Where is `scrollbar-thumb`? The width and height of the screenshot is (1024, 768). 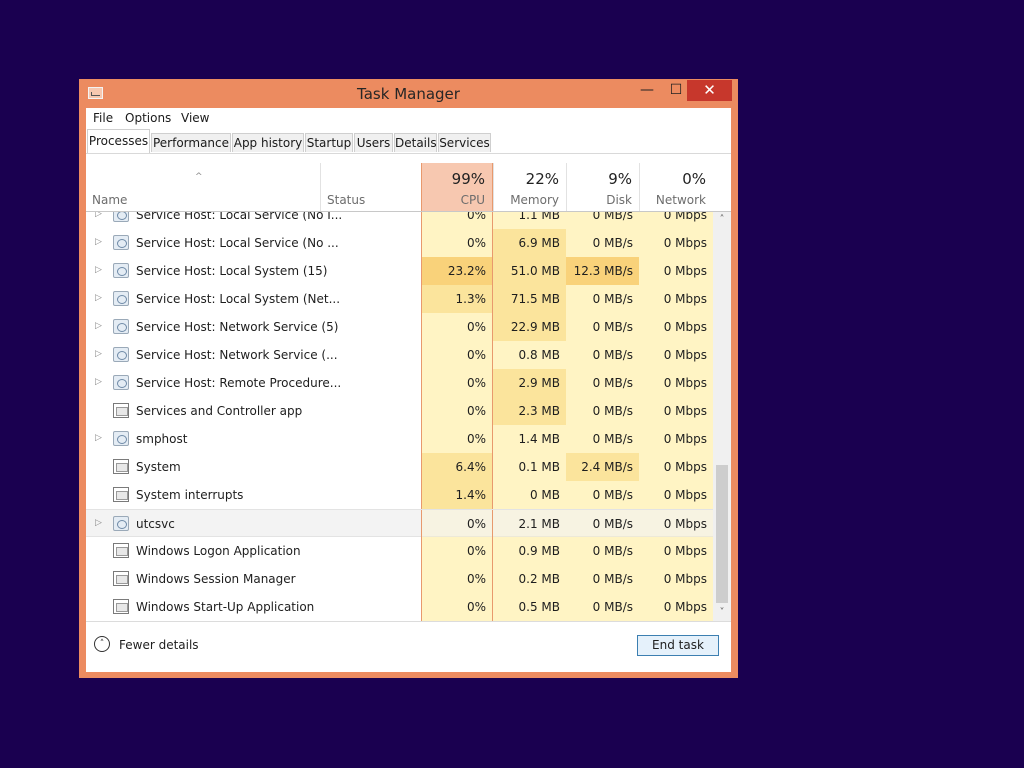 scrollbar-thumb is located at coordinates (722, 534).